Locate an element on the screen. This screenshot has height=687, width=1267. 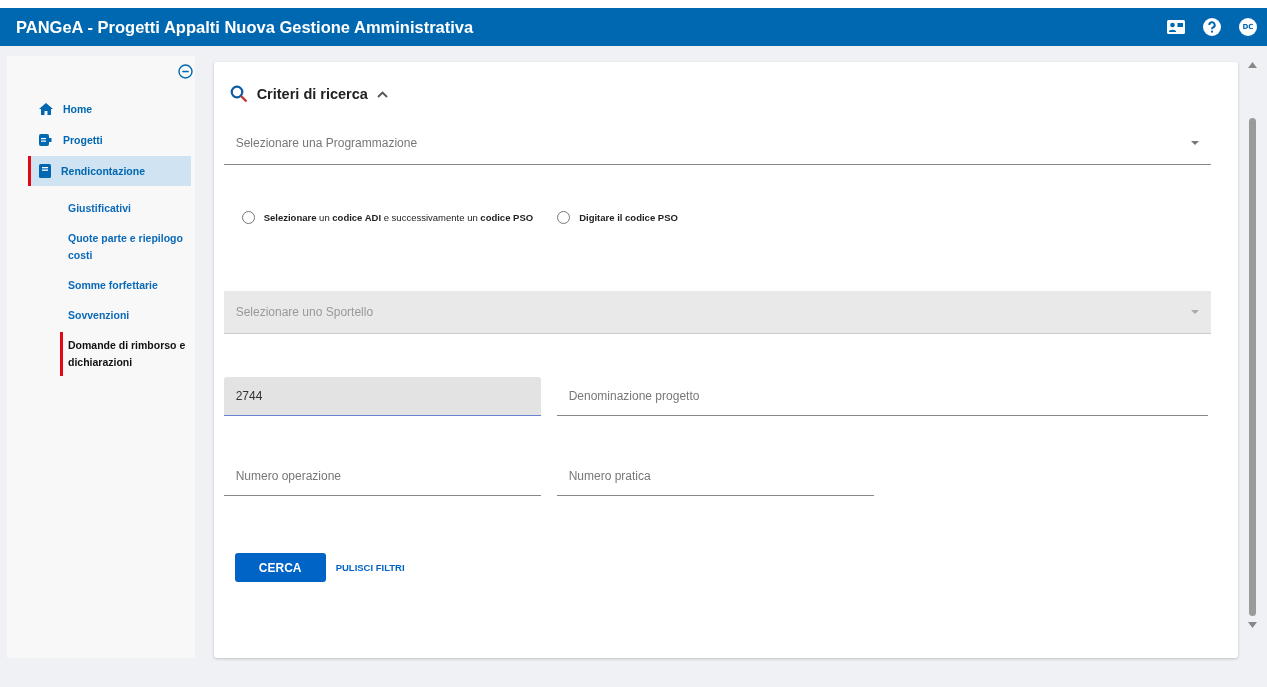
nav-subitem: Somme forfettarie is located at coordinates (127, 285).